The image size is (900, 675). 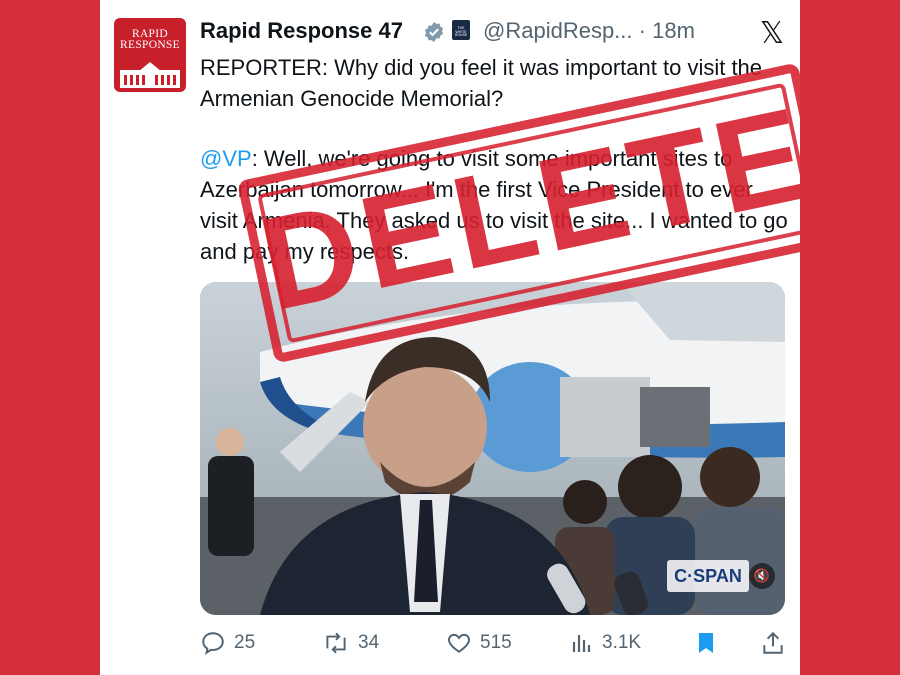 I want to click on views-button: 3.1K, so click(x=605, y=643).